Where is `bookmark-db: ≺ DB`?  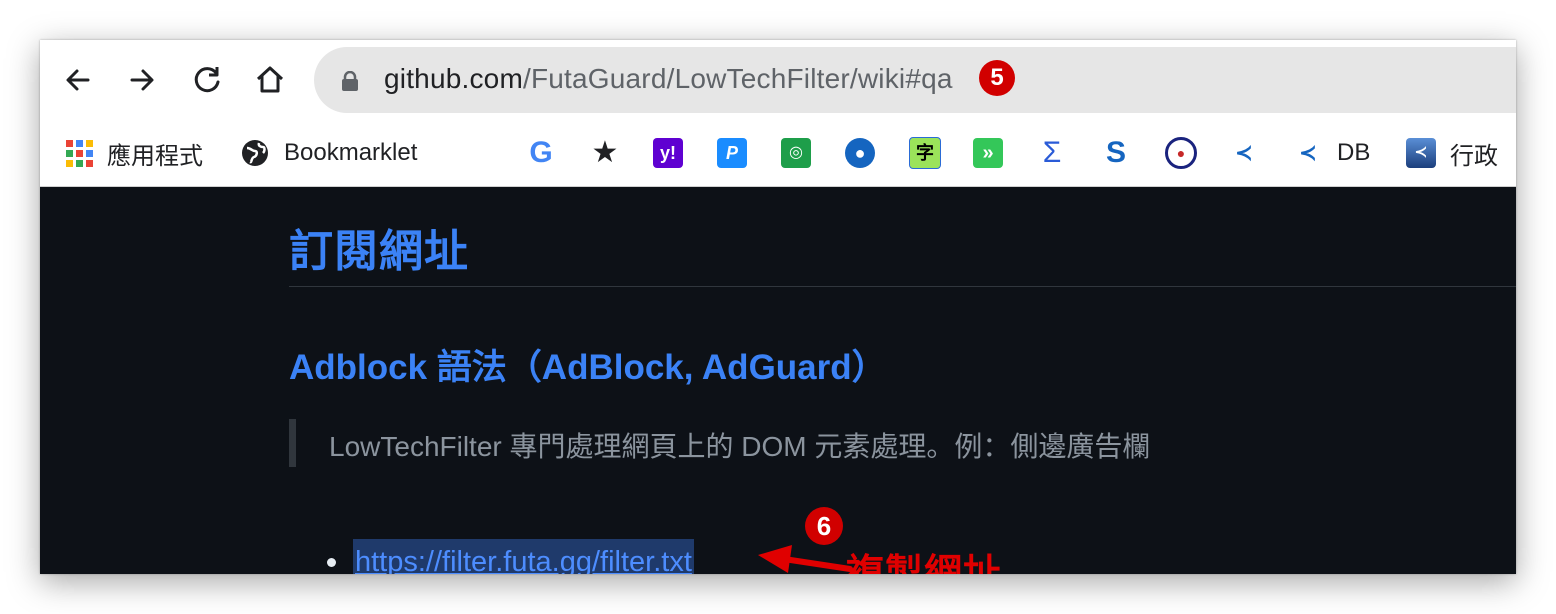 bookmark-db: ≺ DB is located at coordinates (1332, 153).